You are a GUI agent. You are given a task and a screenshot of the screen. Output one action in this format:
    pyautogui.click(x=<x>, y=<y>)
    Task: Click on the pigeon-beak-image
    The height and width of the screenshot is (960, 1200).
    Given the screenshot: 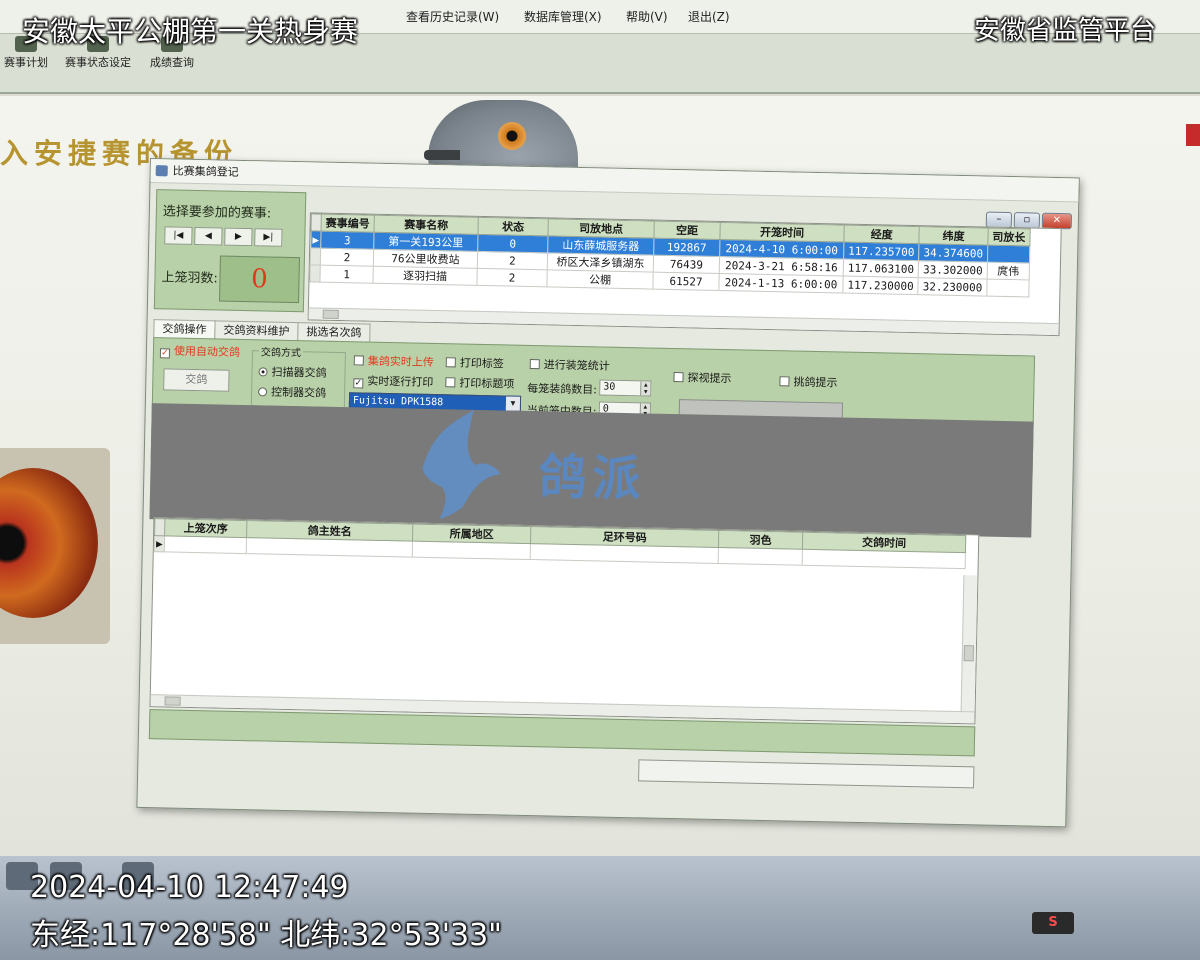 What is the action you would take?
    pyautogui.click(x=442, y=155)
    